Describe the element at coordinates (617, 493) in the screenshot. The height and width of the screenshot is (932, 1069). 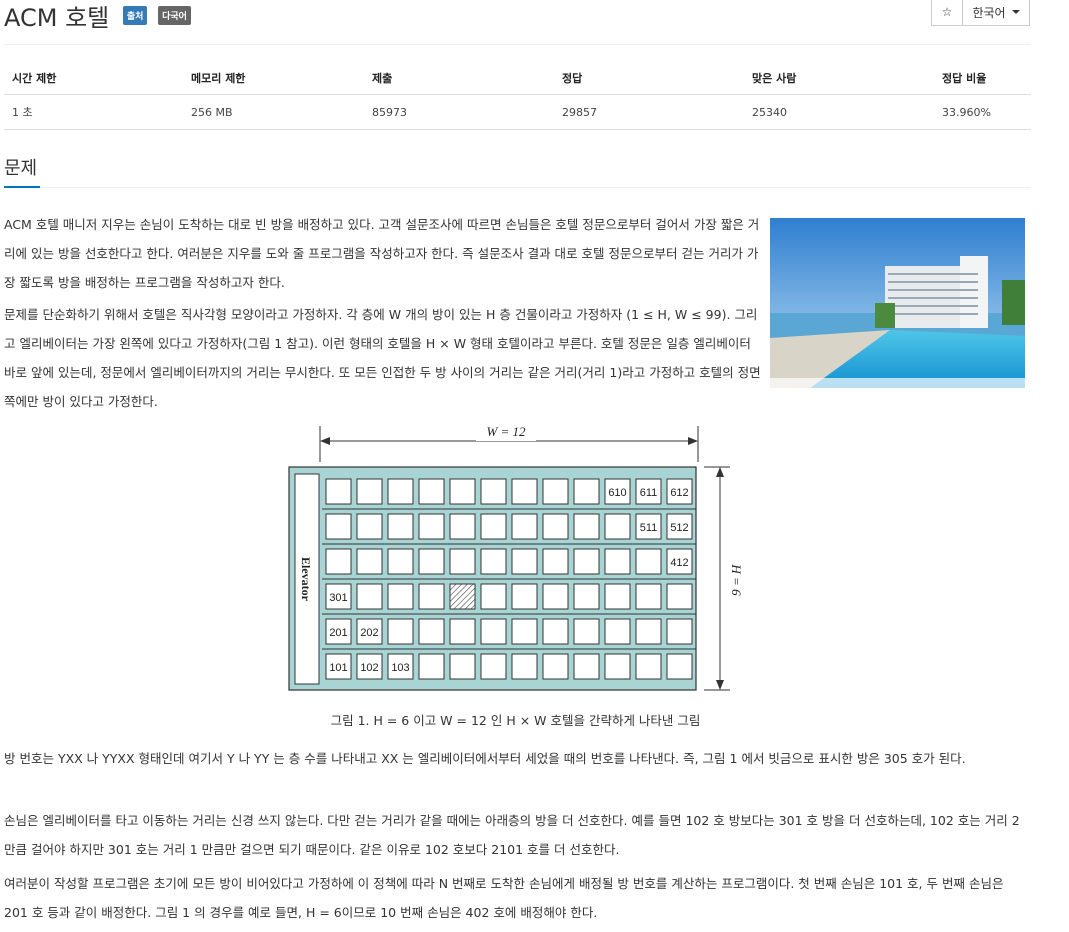
I see `room-number: 610` at that location.